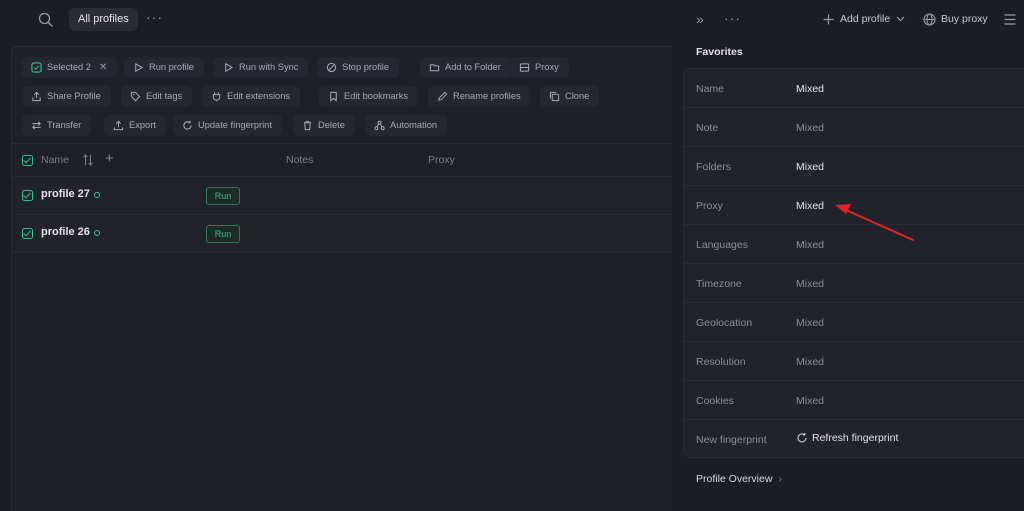  I want to click on share-profile-button: Share Profile, so click(66, 96).